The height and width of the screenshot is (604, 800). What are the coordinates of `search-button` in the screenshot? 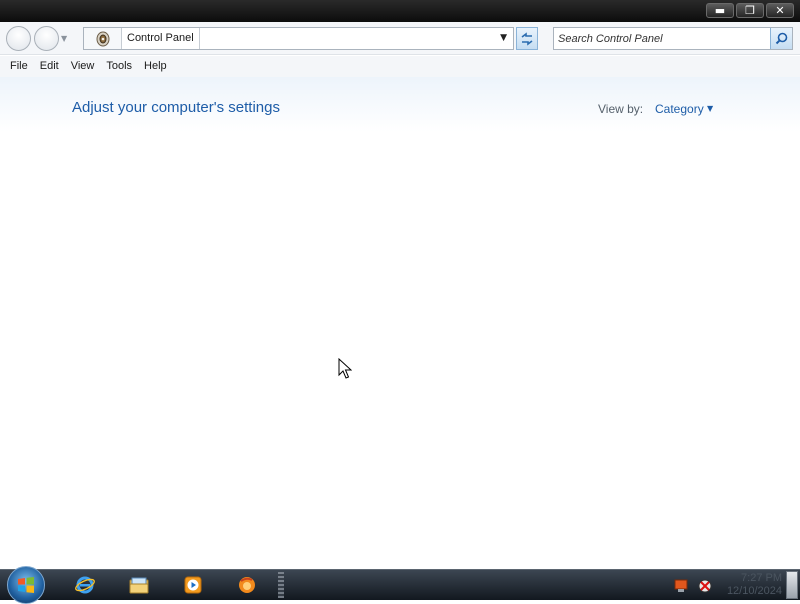 It's located at (781, 38).